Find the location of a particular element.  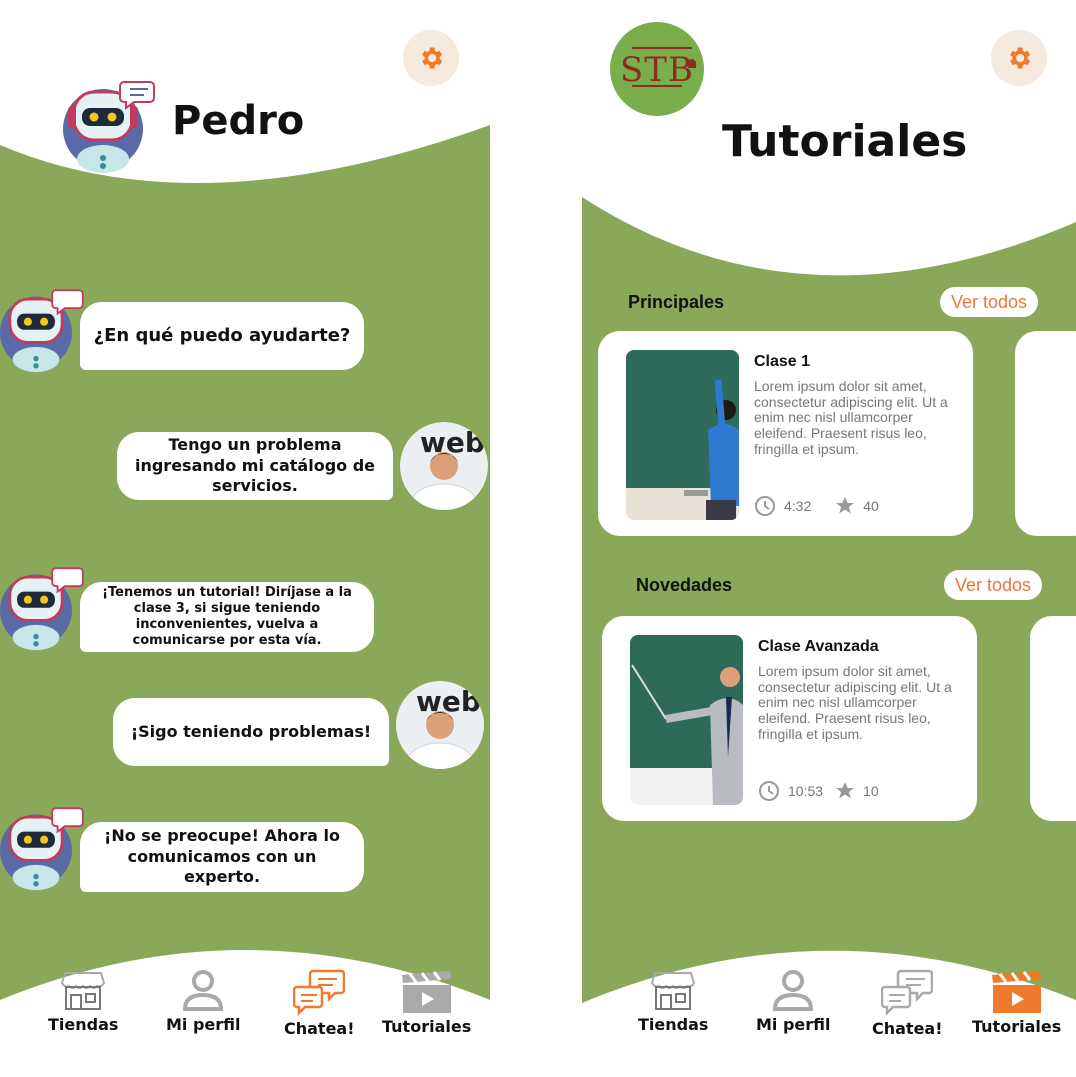

logo-text: STB is located at coordinates (657, 70).